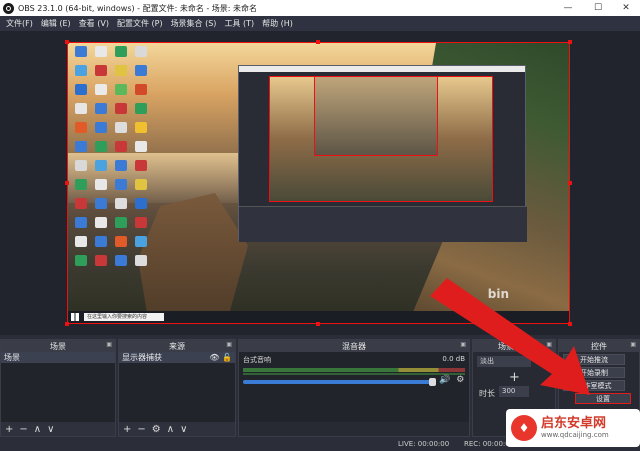 Image resolution: width=640 pixels, height=451 pixels. Describe the element at coordinates (603, 398) in the screenshot. I see `settings-button: 设置` at that location.